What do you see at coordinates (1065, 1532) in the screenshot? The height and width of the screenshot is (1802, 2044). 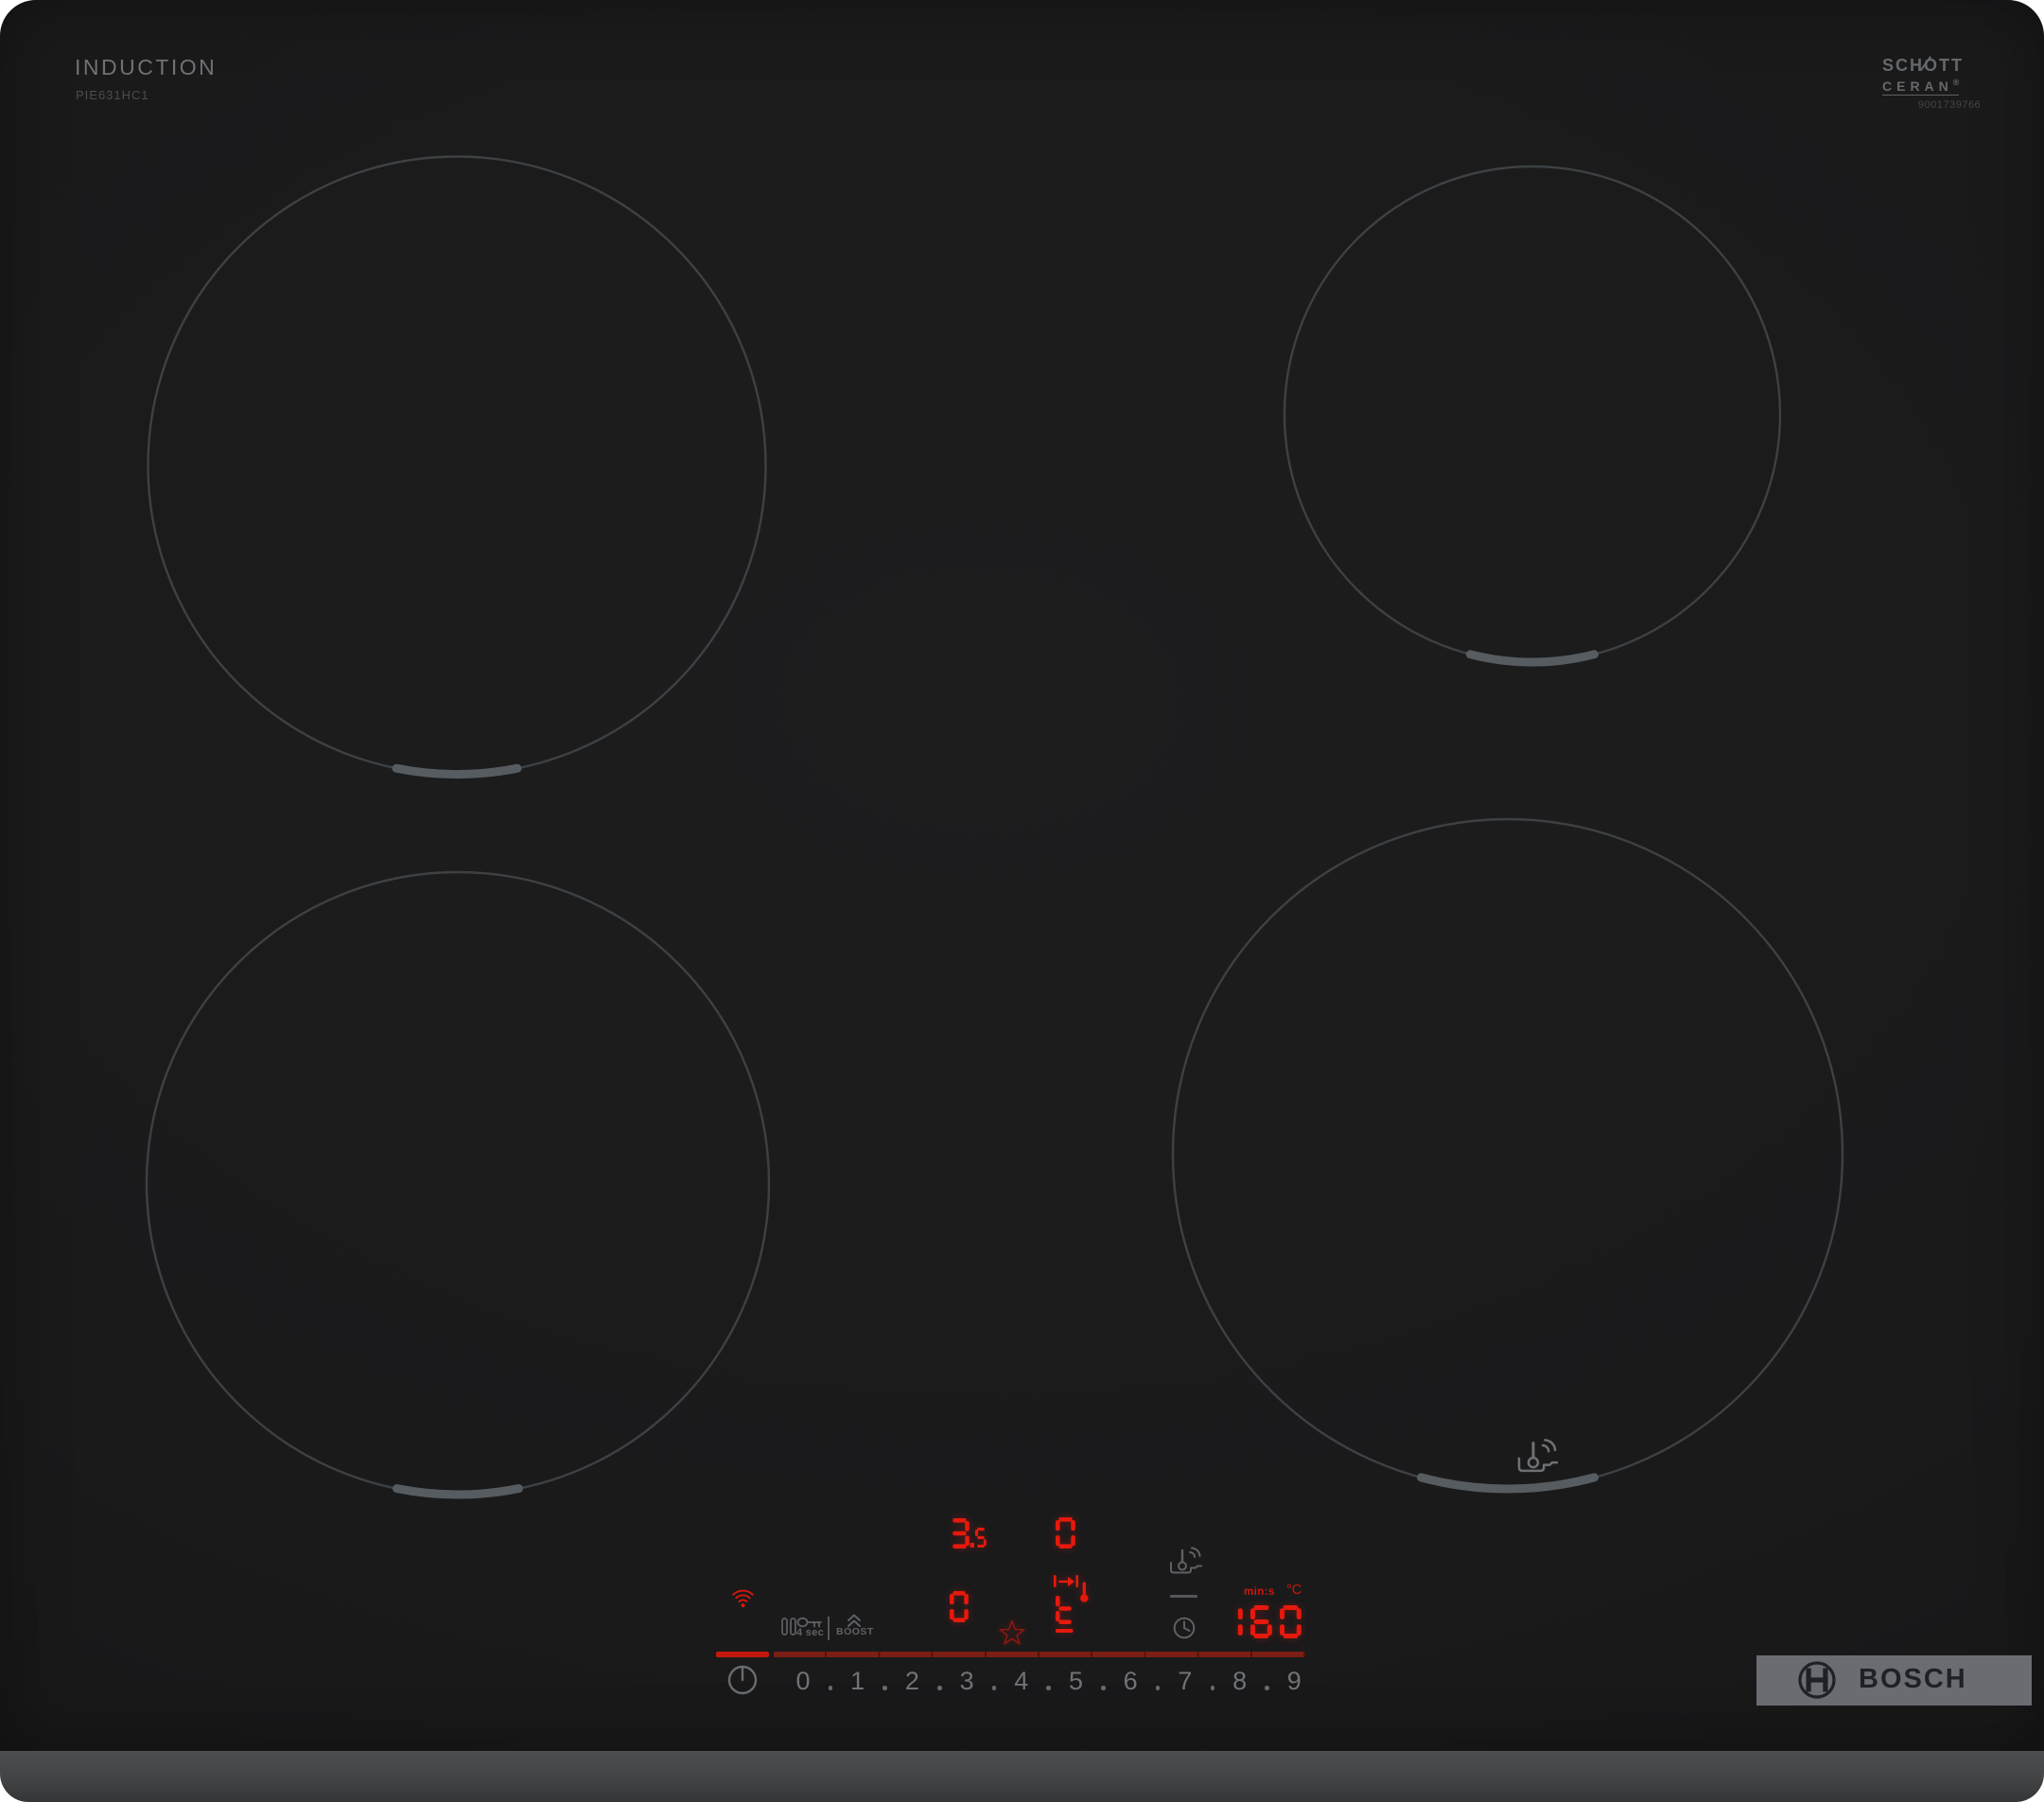 I see `display-rear-right` at bounding box center [1065, 1532].